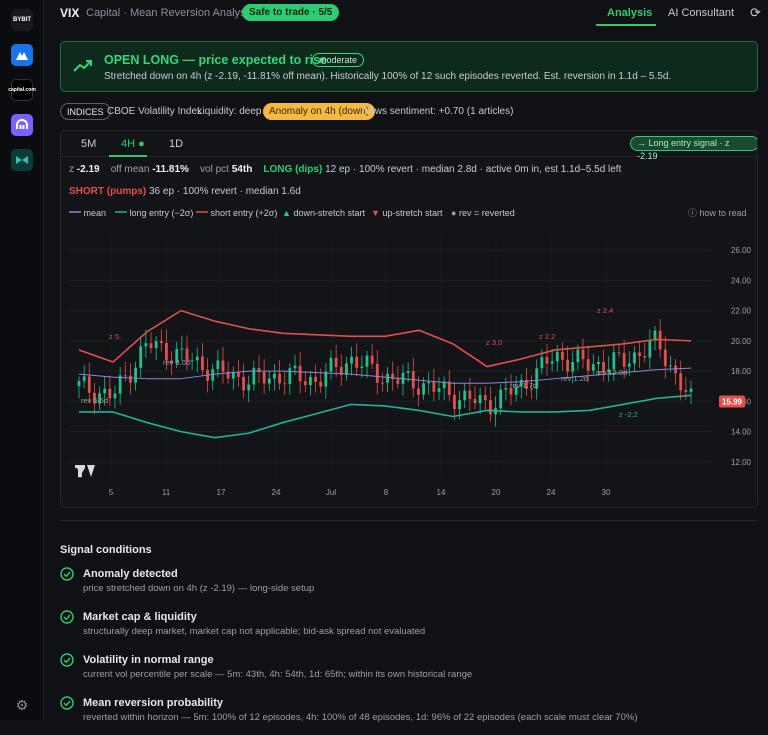 The height and width of the screenshot is (735, 768). Describe the element at coordinates (409, 146) in the screenshot. I see `timeframe-tabs: 5M 4H ● 1D → Long entry signal · z -2.19` at that location.